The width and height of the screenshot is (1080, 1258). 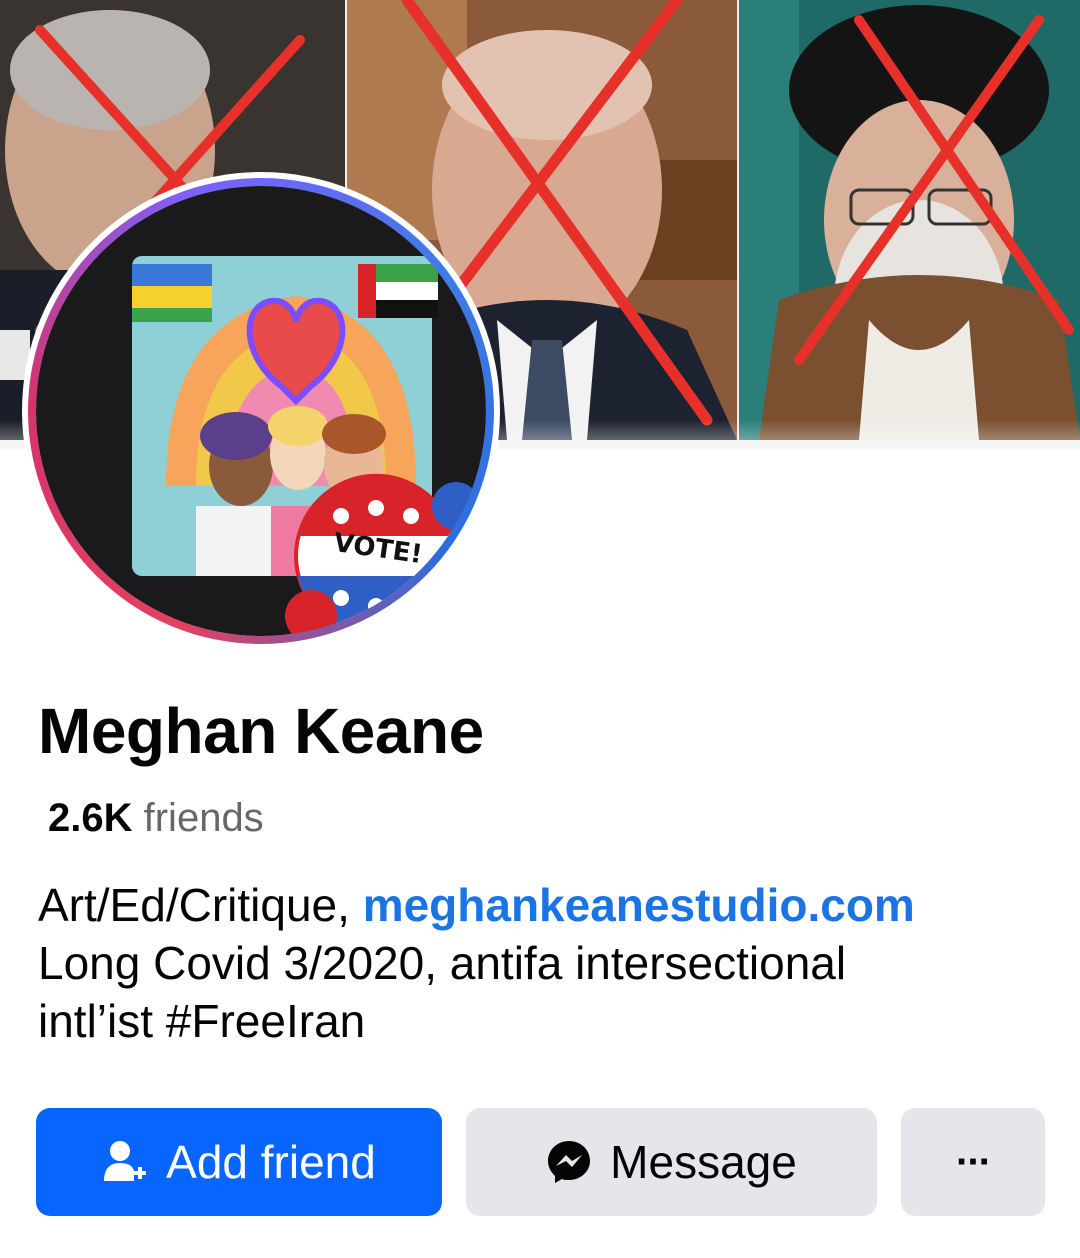 What do you see at coordinates (909, 220) in the screenshot?
I see `cover-panel-right` at bounding box center [909, 220].